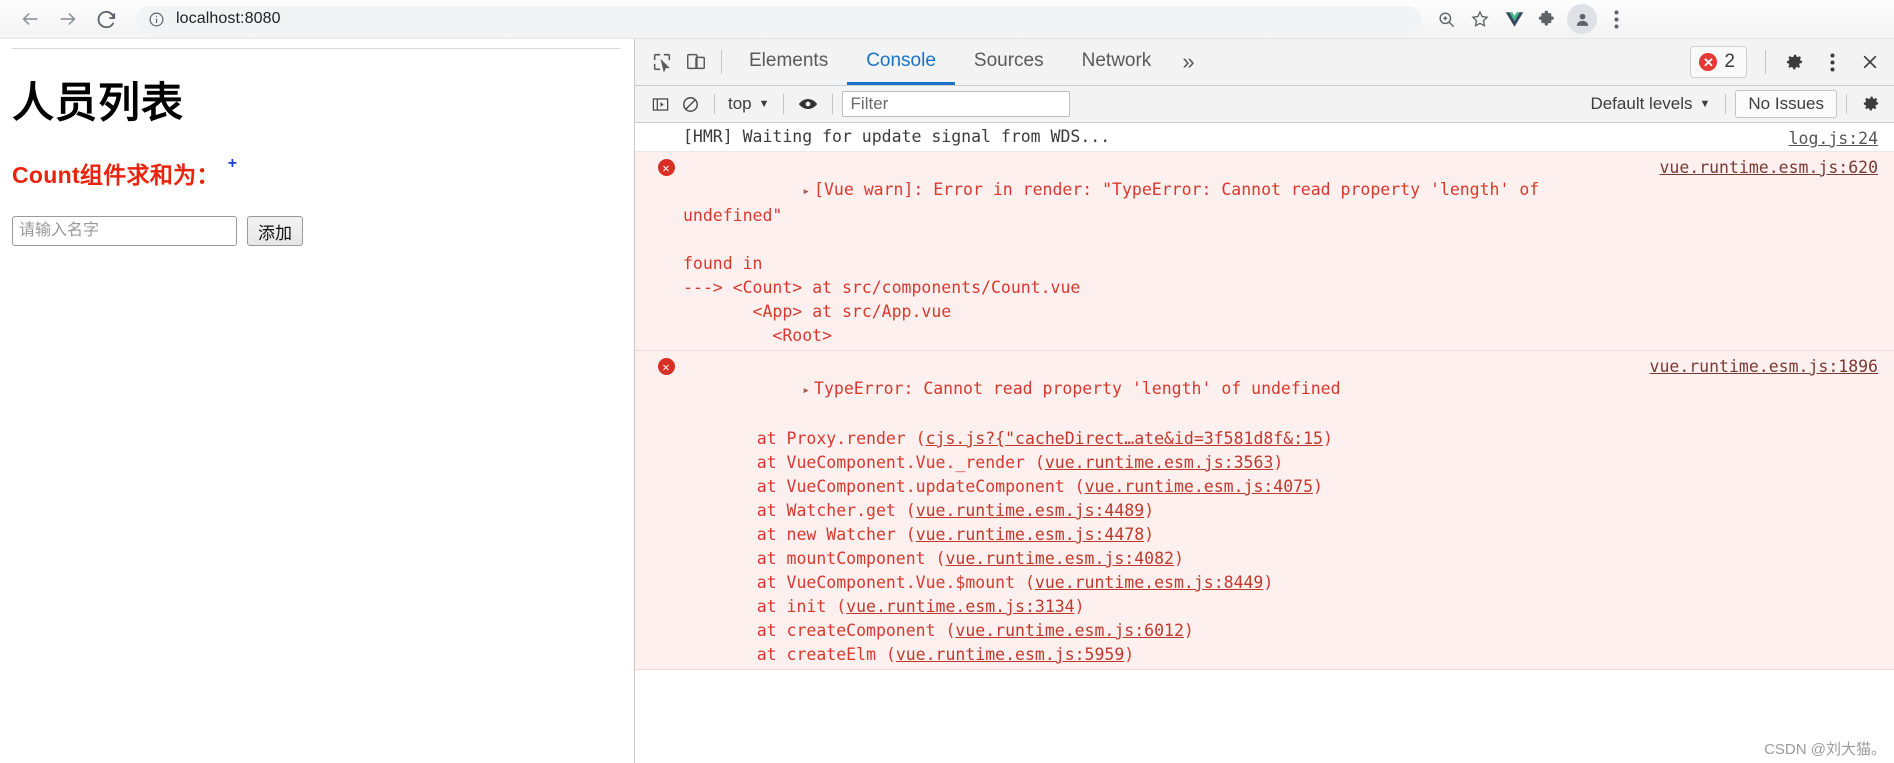 This screenshot has width=1894, height=763. Describe the element at coordinates (317, 173) in the screenshot. I see `count-sum-label: Count组件求和为： +` at that location.